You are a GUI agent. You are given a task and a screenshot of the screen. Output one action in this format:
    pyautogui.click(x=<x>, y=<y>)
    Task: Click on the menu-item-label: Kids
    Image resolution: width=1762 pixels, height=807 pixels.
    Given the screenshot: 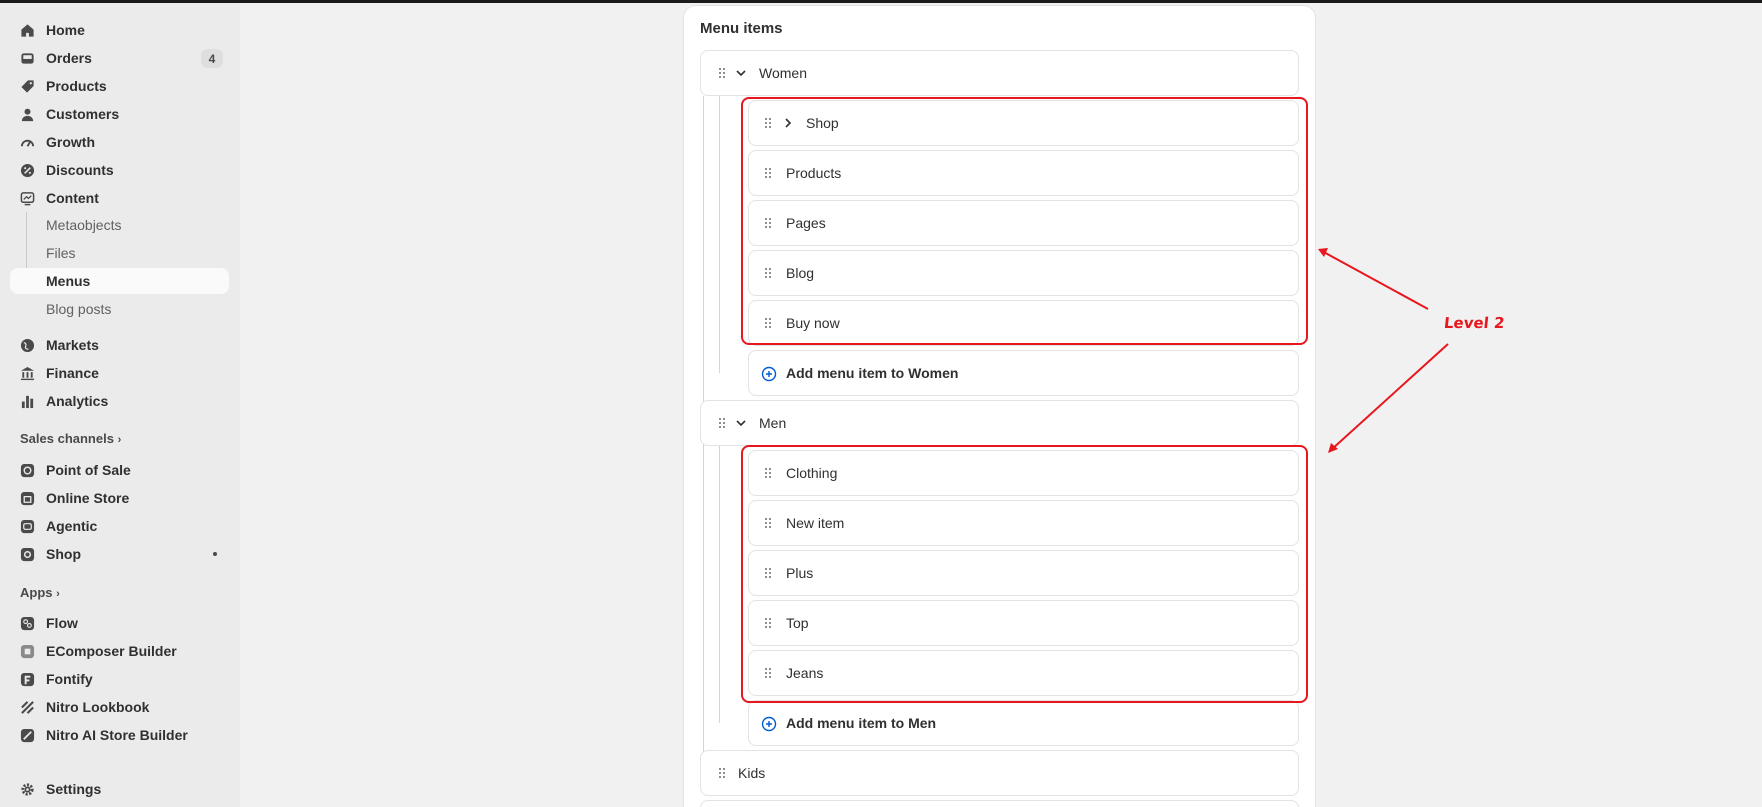 What is the action you would take?
    pyautogui.click(x=752, y=773)
    